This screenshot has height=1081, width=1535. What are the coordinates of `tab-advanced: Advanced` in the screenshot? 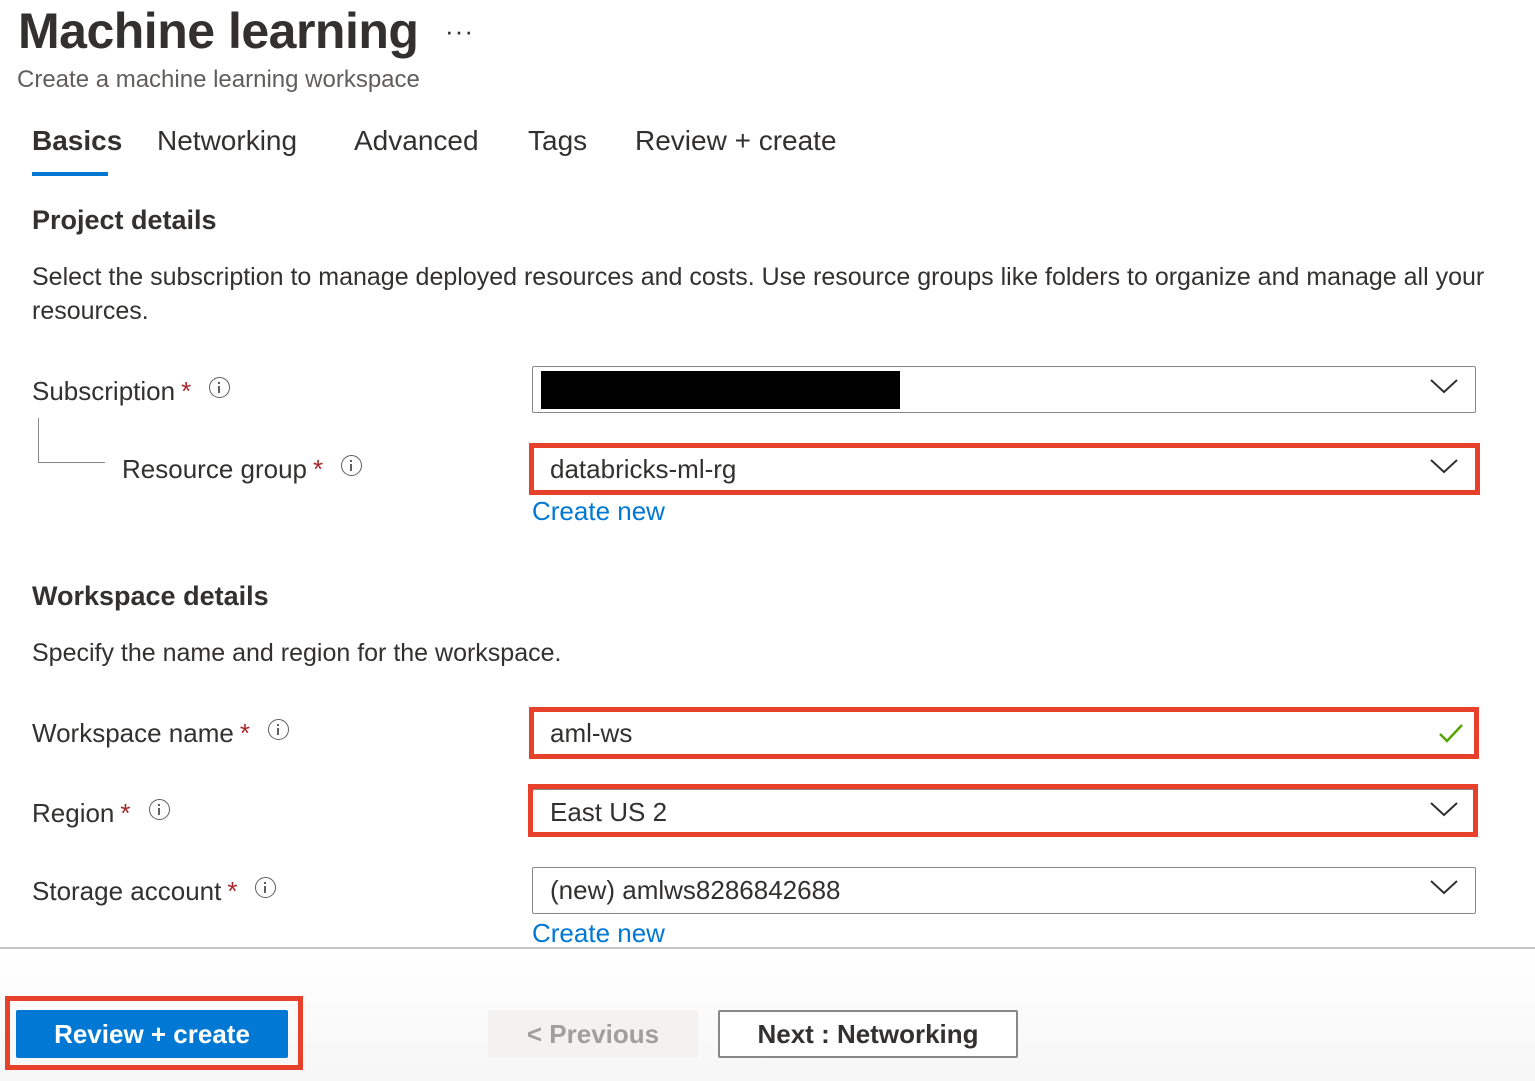 It's located at (416, 141).